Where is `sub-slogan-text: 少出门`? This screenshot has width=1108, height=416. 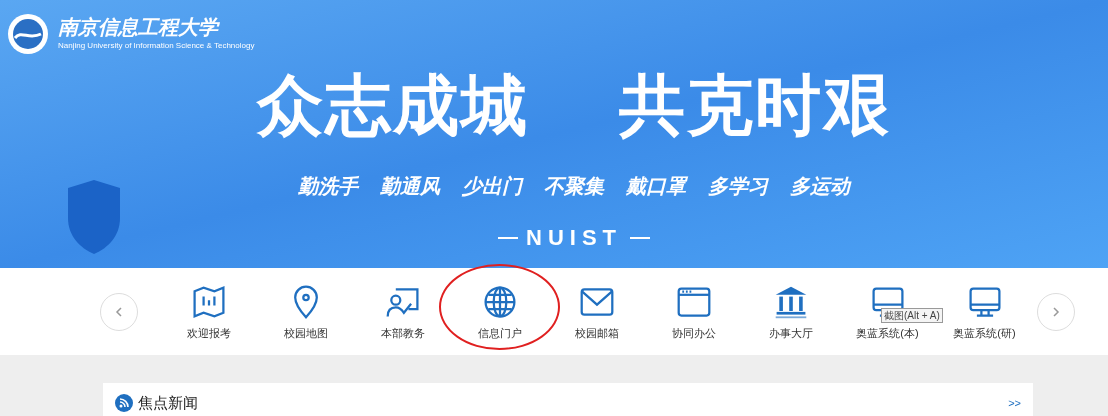
sub-slogan-text: 少出门 is located at coordinates (492, 187).